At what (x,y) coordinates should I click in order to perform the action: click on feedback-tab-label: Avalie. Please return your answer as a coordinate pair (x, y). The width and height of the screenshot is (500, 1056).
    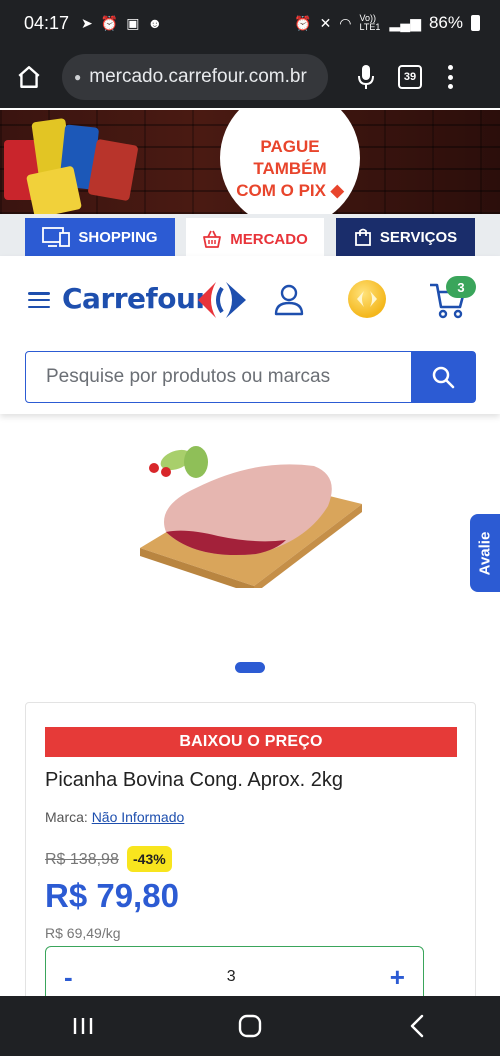
    Looking at the image, I should click on (485, 553).